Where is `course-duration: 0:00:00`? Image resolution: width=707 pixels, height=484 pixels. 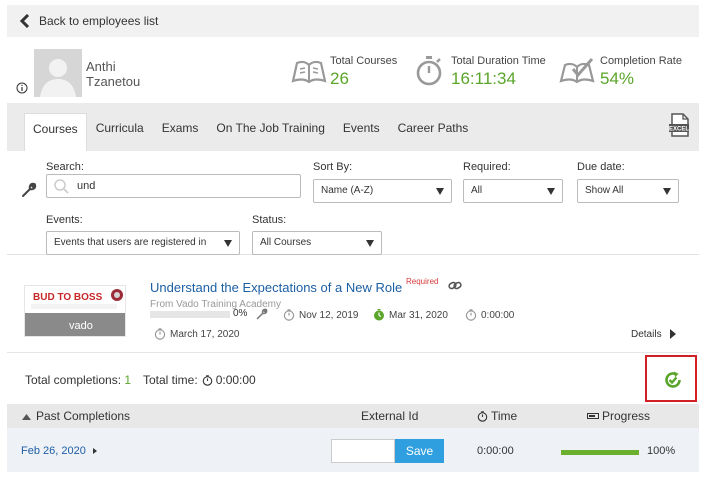 course-duration: 0:00:00 is located at coordinates (489, 315).